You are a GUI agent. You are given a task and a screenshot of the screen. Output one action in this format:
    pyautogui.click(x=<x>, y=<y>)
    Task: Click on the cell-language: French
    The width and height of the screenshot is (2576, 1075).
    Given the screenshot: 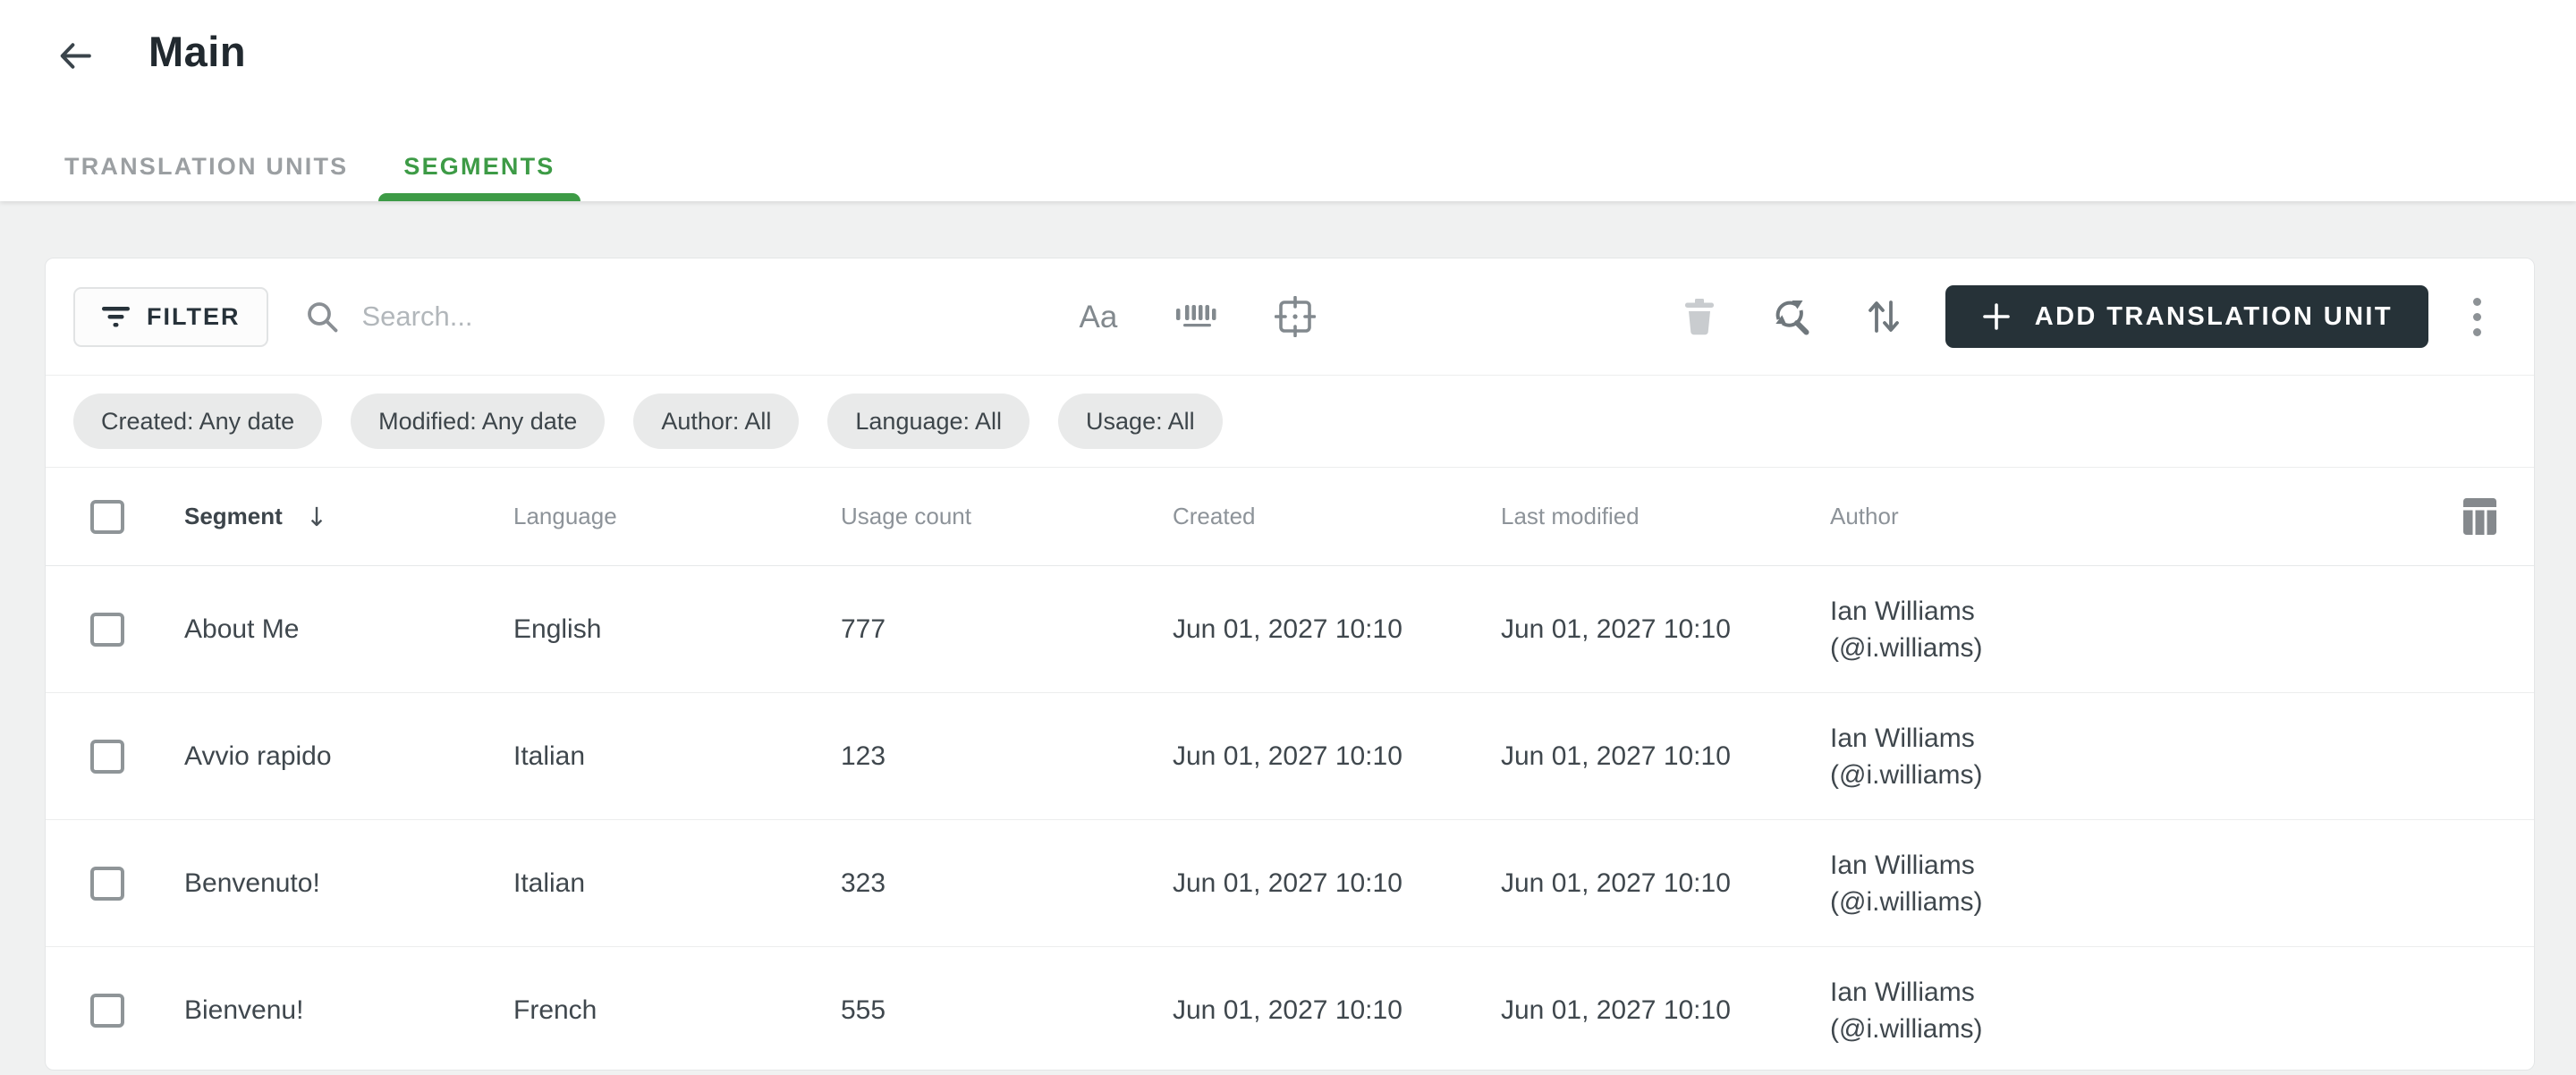 What is the action you would take?
    pyautogui.click(x=555, y=1010)
    